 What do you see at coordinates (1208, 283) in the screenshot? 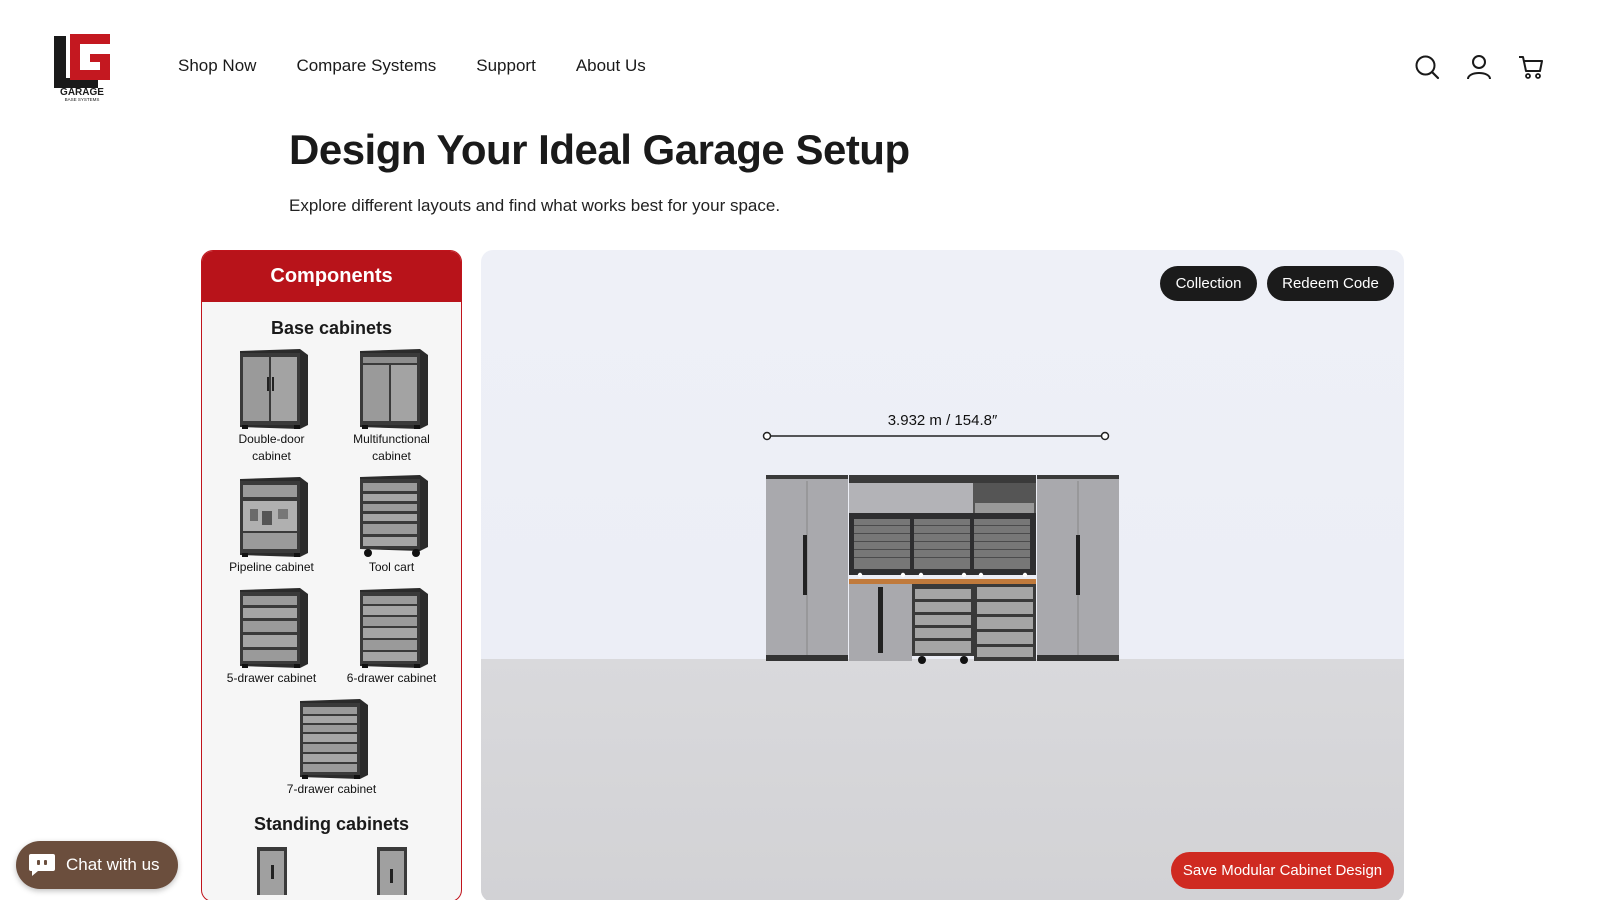
I see `collection-button: Collection` at bounding box center [1208, 283].